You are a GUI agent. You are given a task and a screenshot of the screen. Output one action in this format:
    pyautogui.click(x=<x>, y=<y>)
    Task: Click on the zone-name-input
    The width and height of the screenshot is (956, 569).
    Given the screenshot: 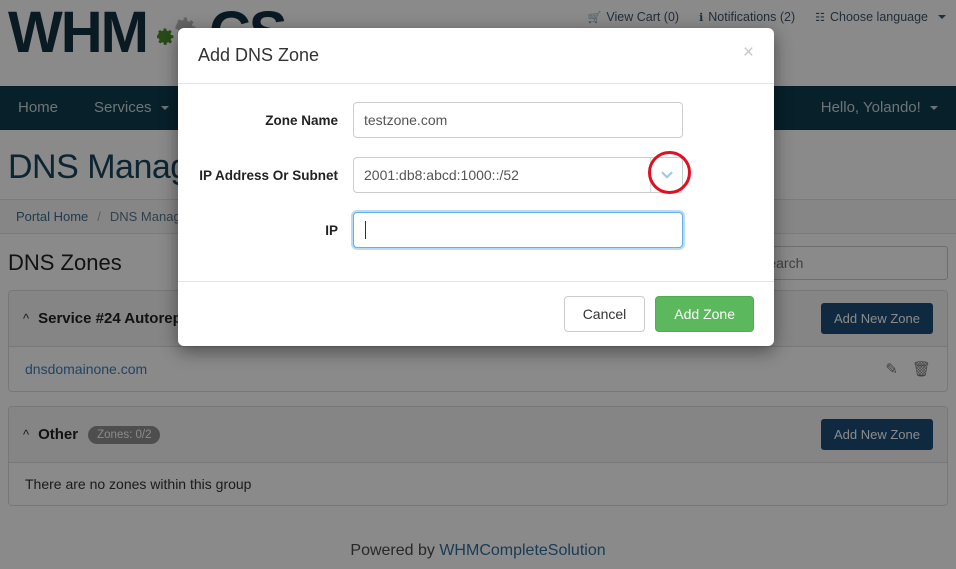 What is the action you would take?
    pyautogui.click(x=518, y=120)
    